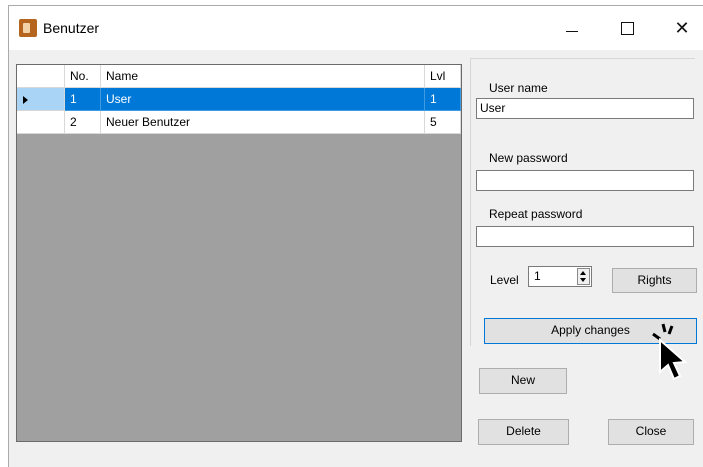  What do you see at coordinates (83, 99) in the screenshot?
I see `cell-no: 1` at bounding box center [83, 99].